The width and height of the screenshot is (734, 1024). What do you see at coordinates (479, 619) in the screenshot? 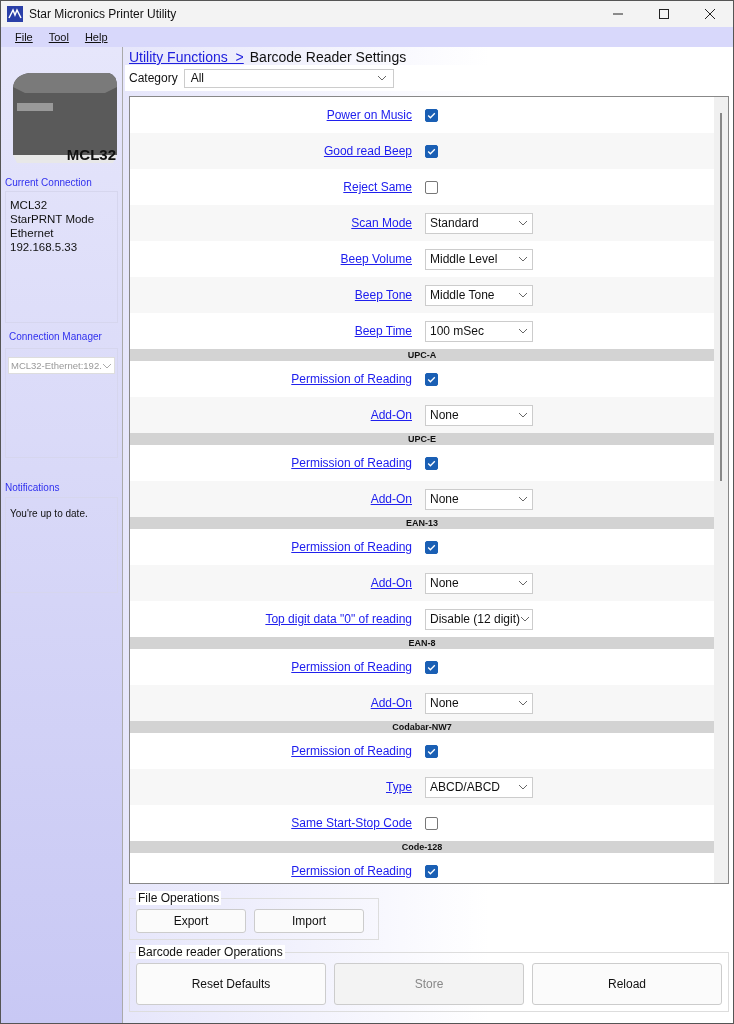
I see `value-dropdown: Disable (12 digit)` at bounding box center [479, 619].